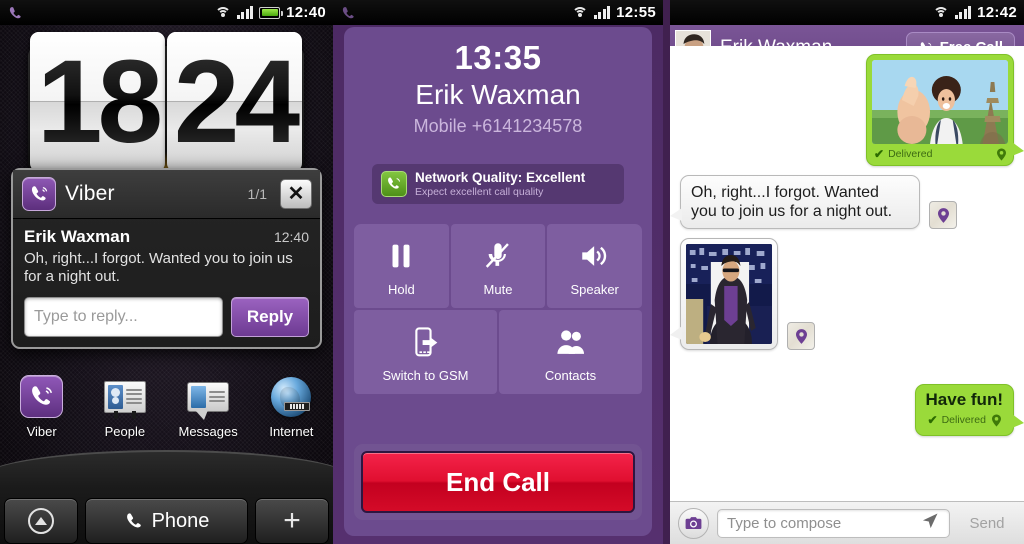 The width and height of the screenshot is (1024, 544). I want to click on app-drawer-up-icon, so click(41, 521).